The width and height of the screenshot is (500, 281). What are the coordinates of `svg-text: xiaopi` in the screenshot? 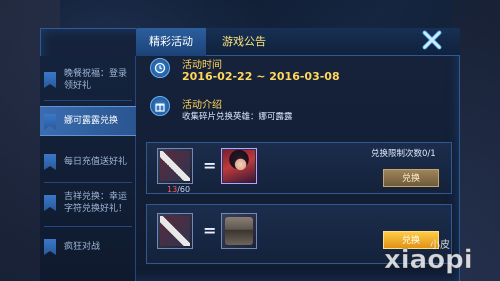 It's located at (428, 260).